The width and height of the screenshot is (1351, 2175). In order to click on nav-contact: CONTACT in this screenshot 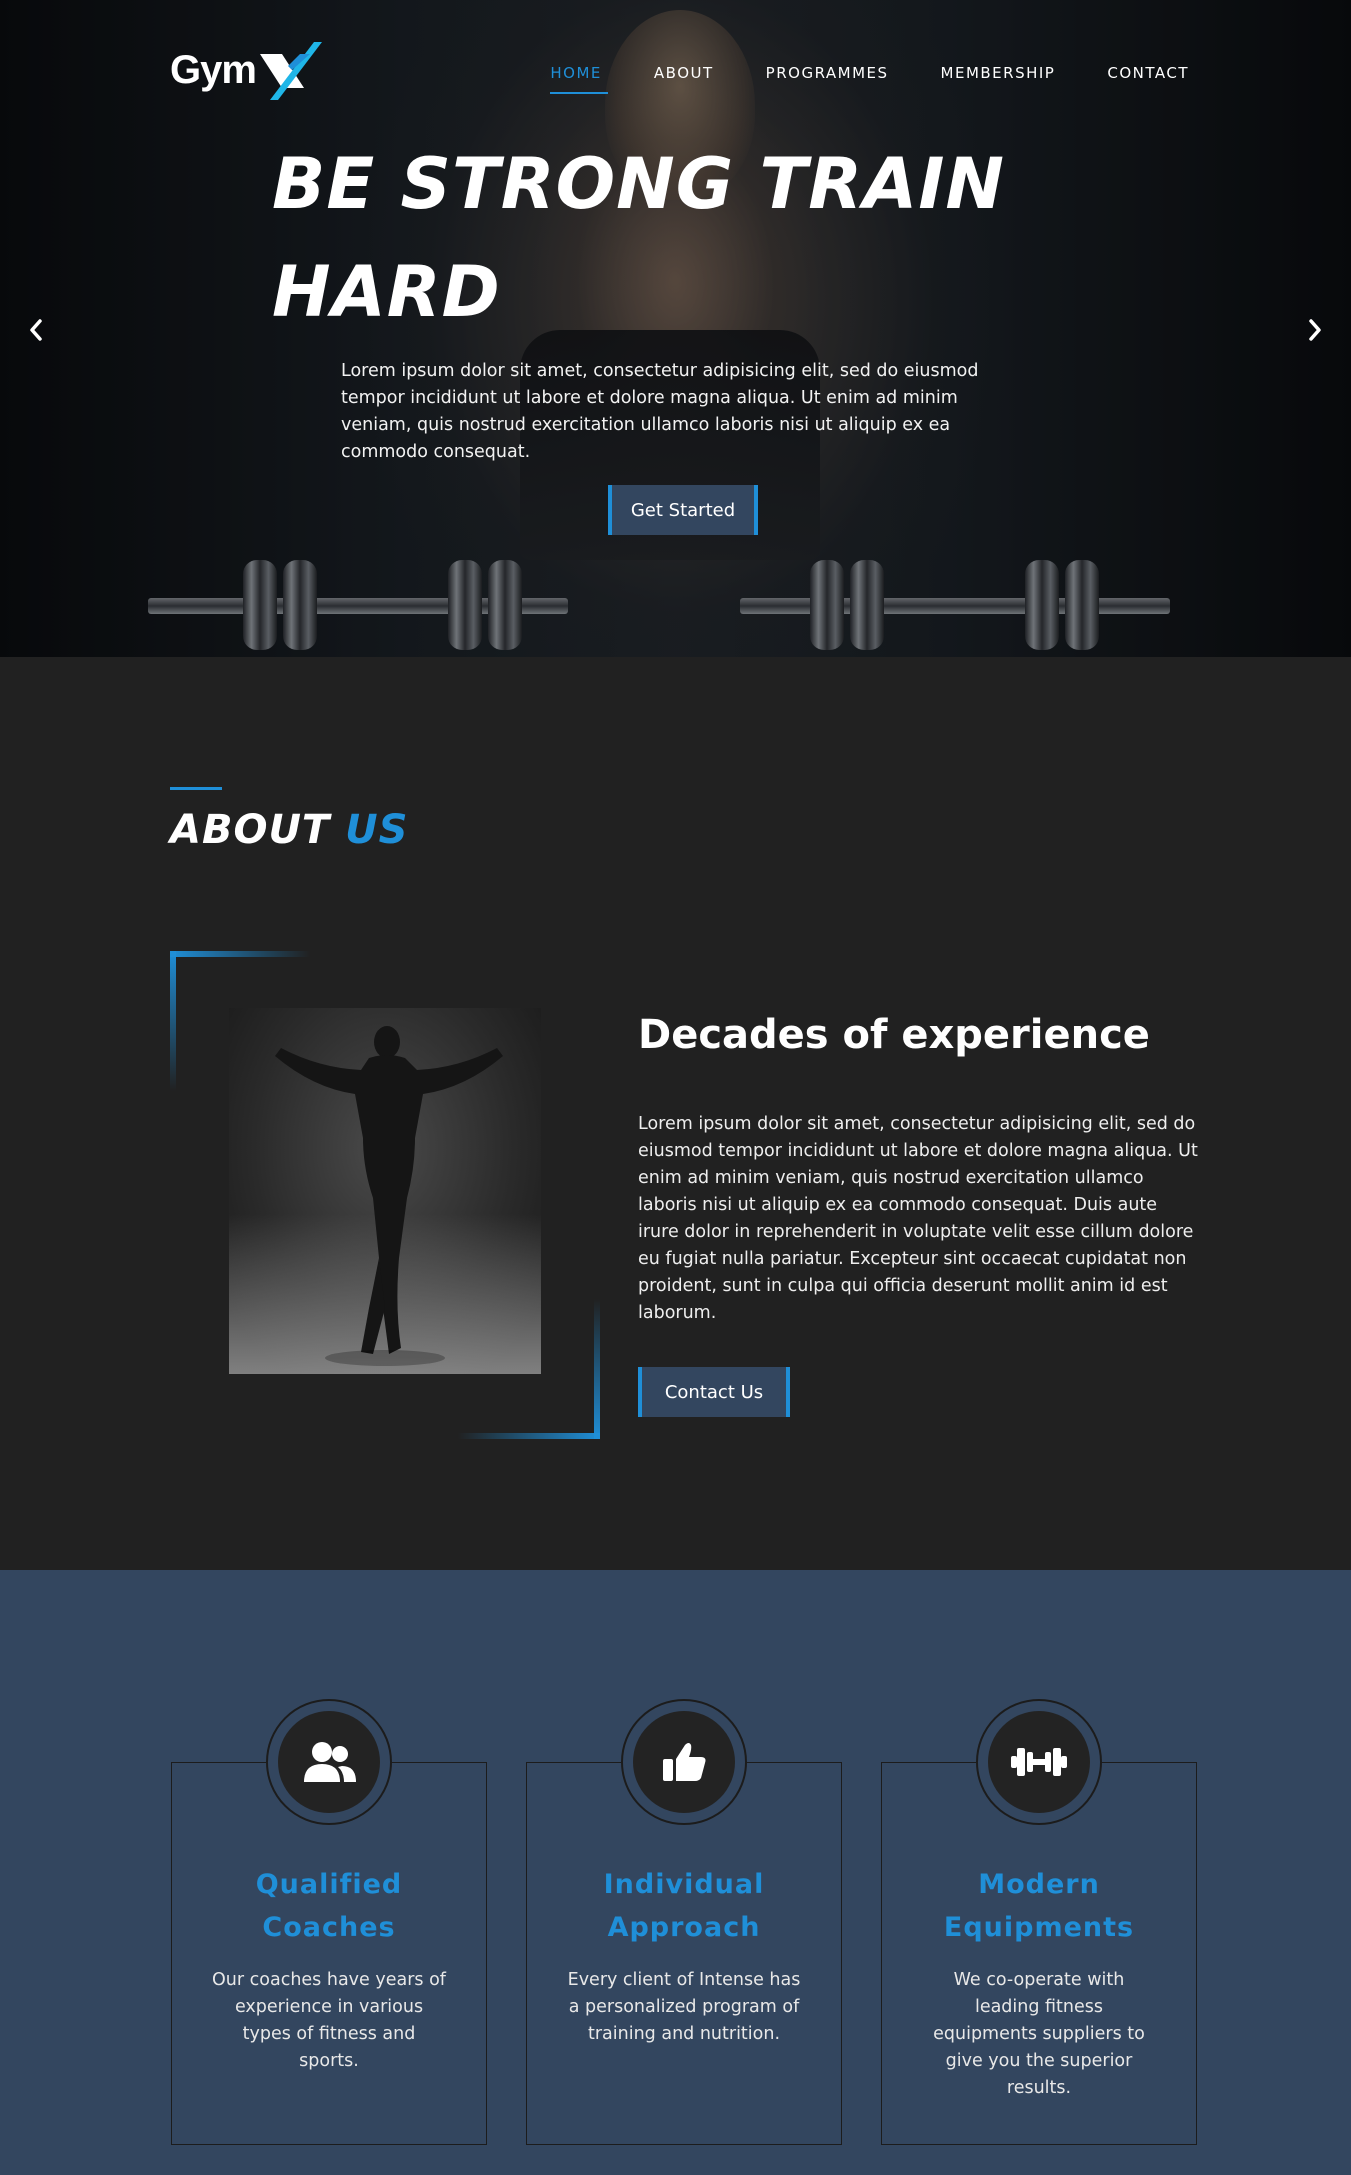, I will do `click(1148, 79)`.